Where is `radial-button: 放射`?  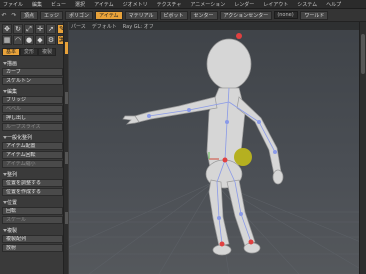
radial-button: 放射 is located at coordinates (32, 248).